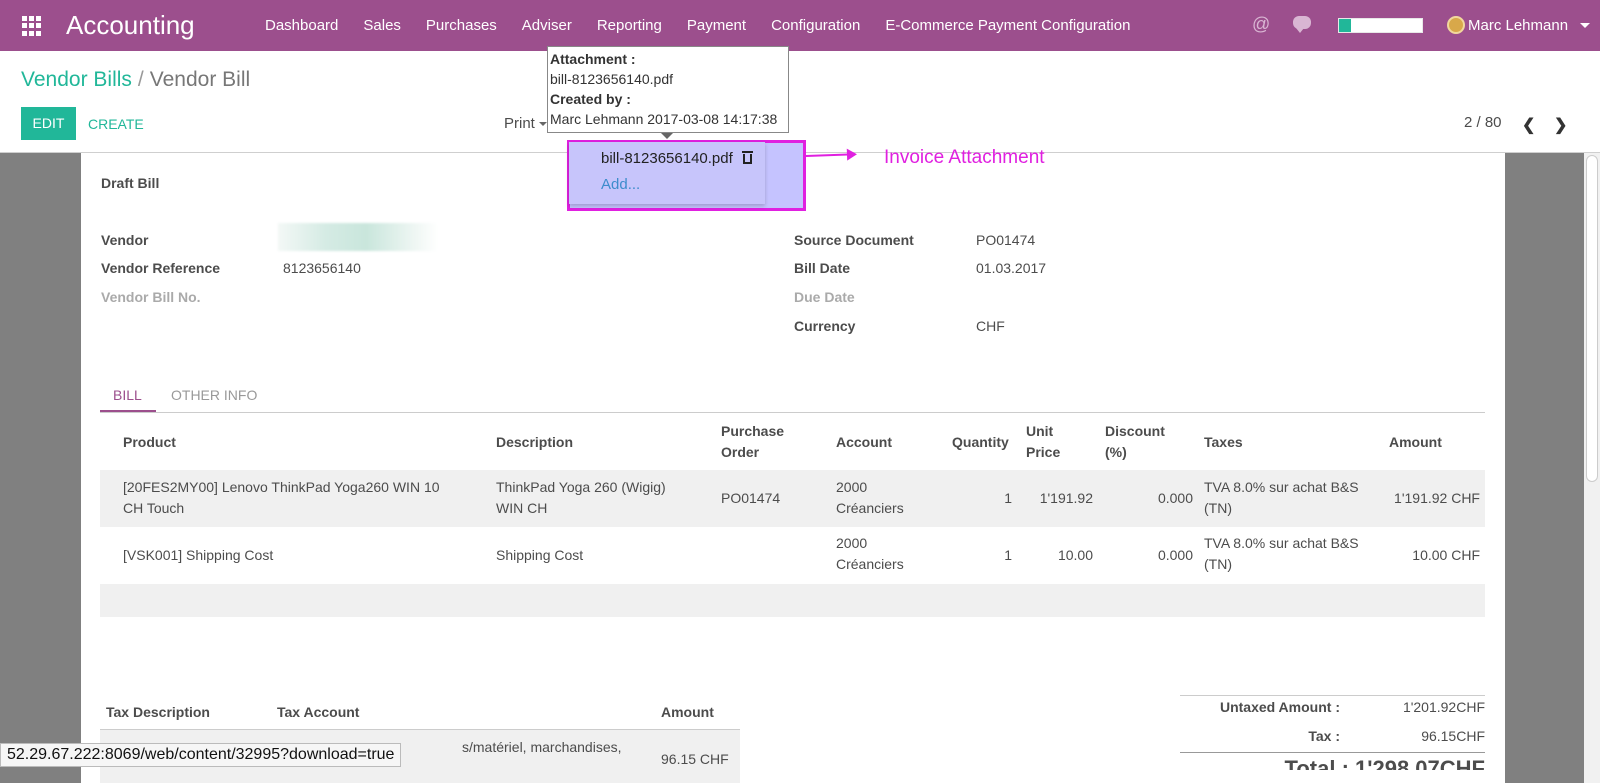 Image resolution: width=1600 pixels, height=783 pixels. I want to click on col-purchase-order-line2: Order, so click(740, 452).